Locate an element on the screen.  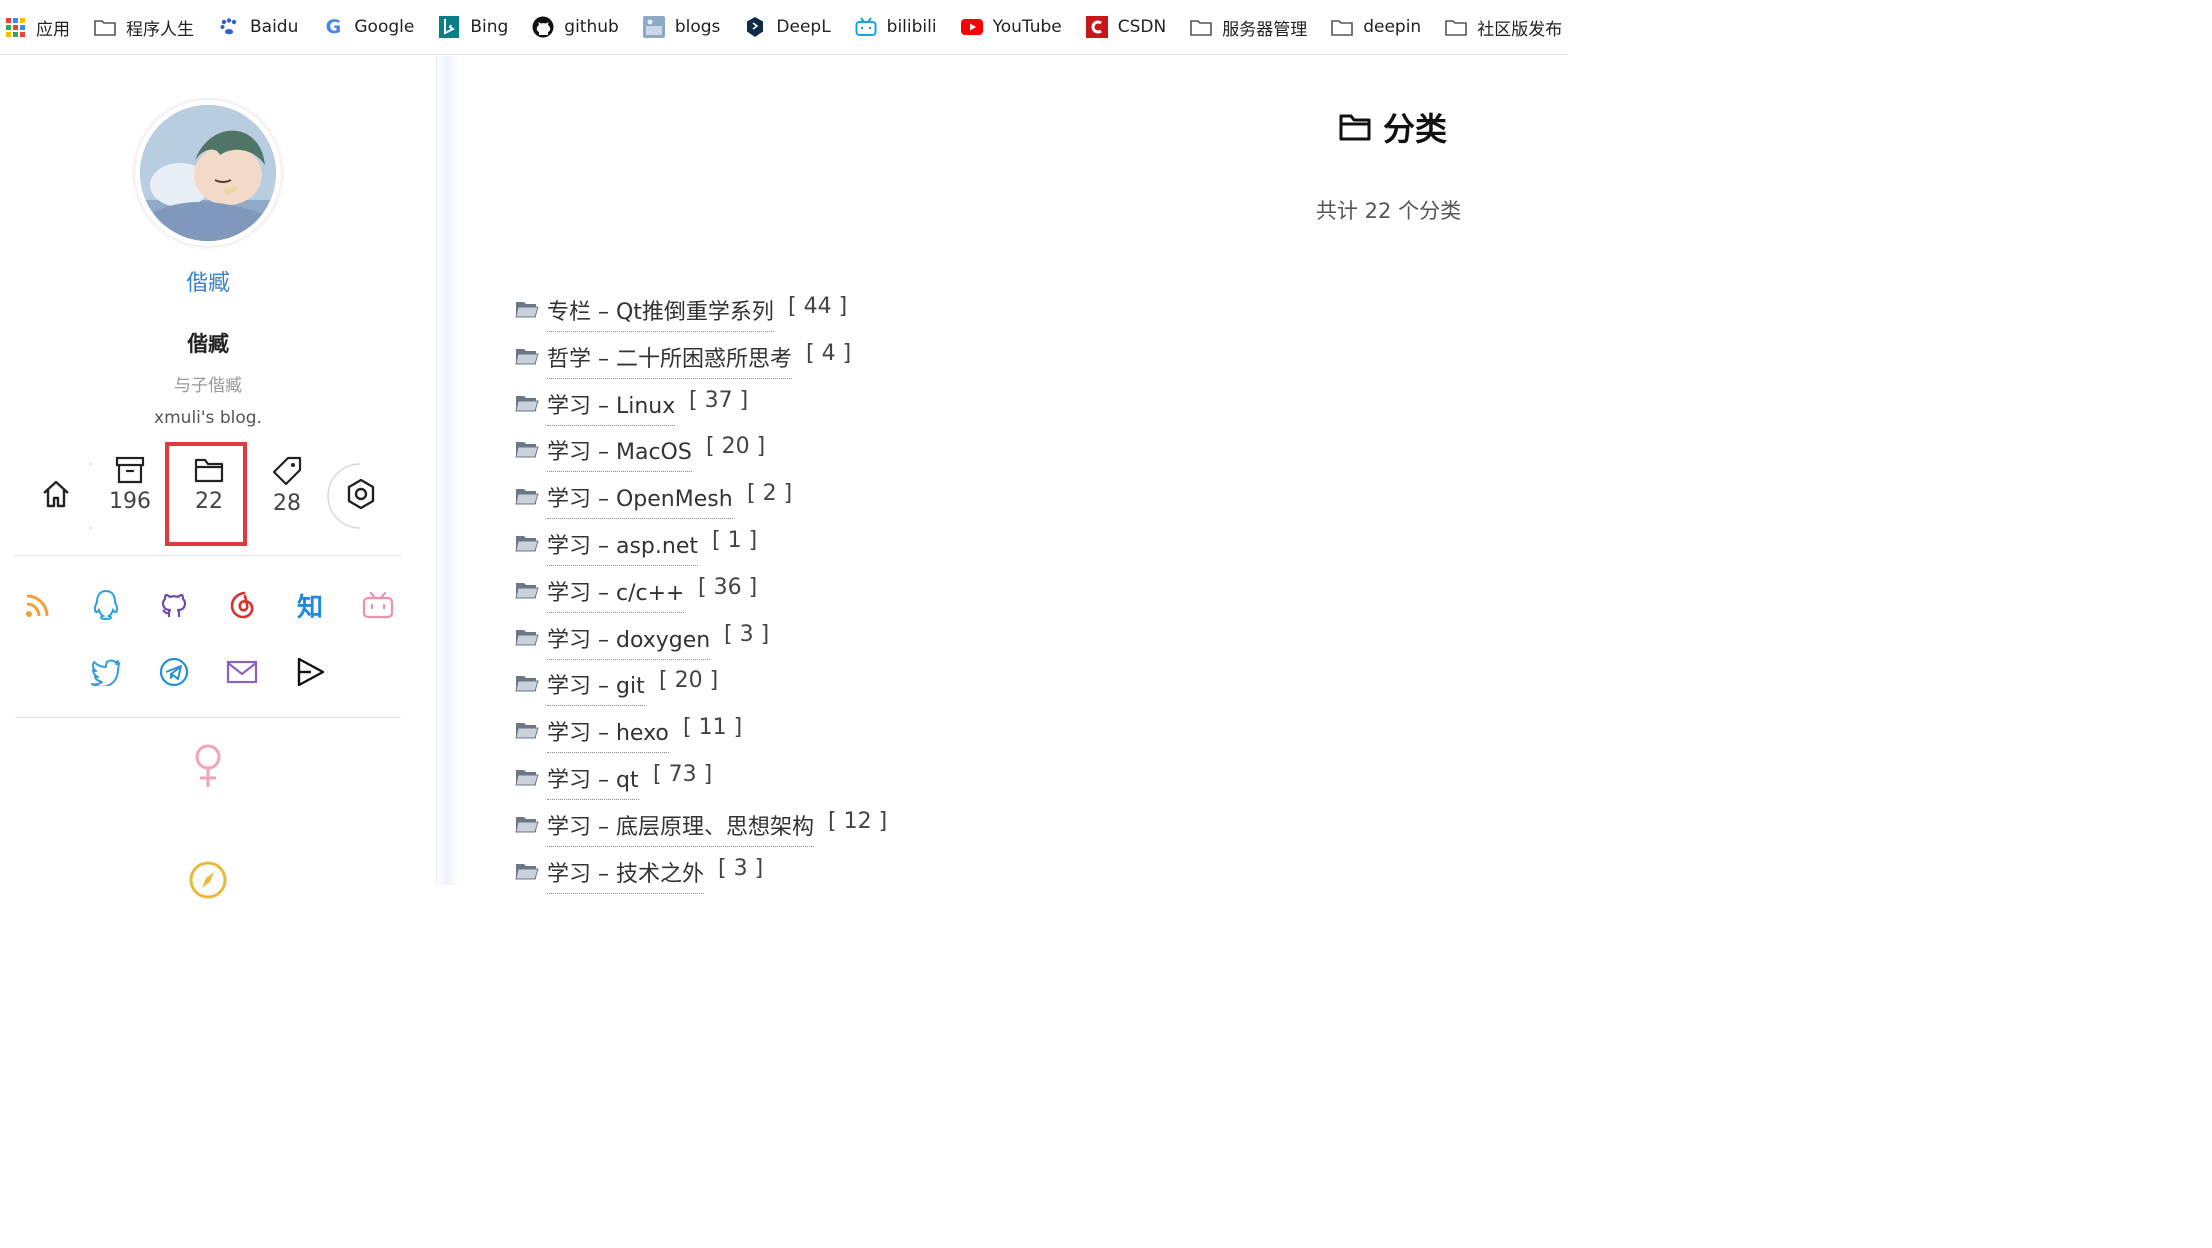
page-title: 分类 is located at coordinates (1393, 127).